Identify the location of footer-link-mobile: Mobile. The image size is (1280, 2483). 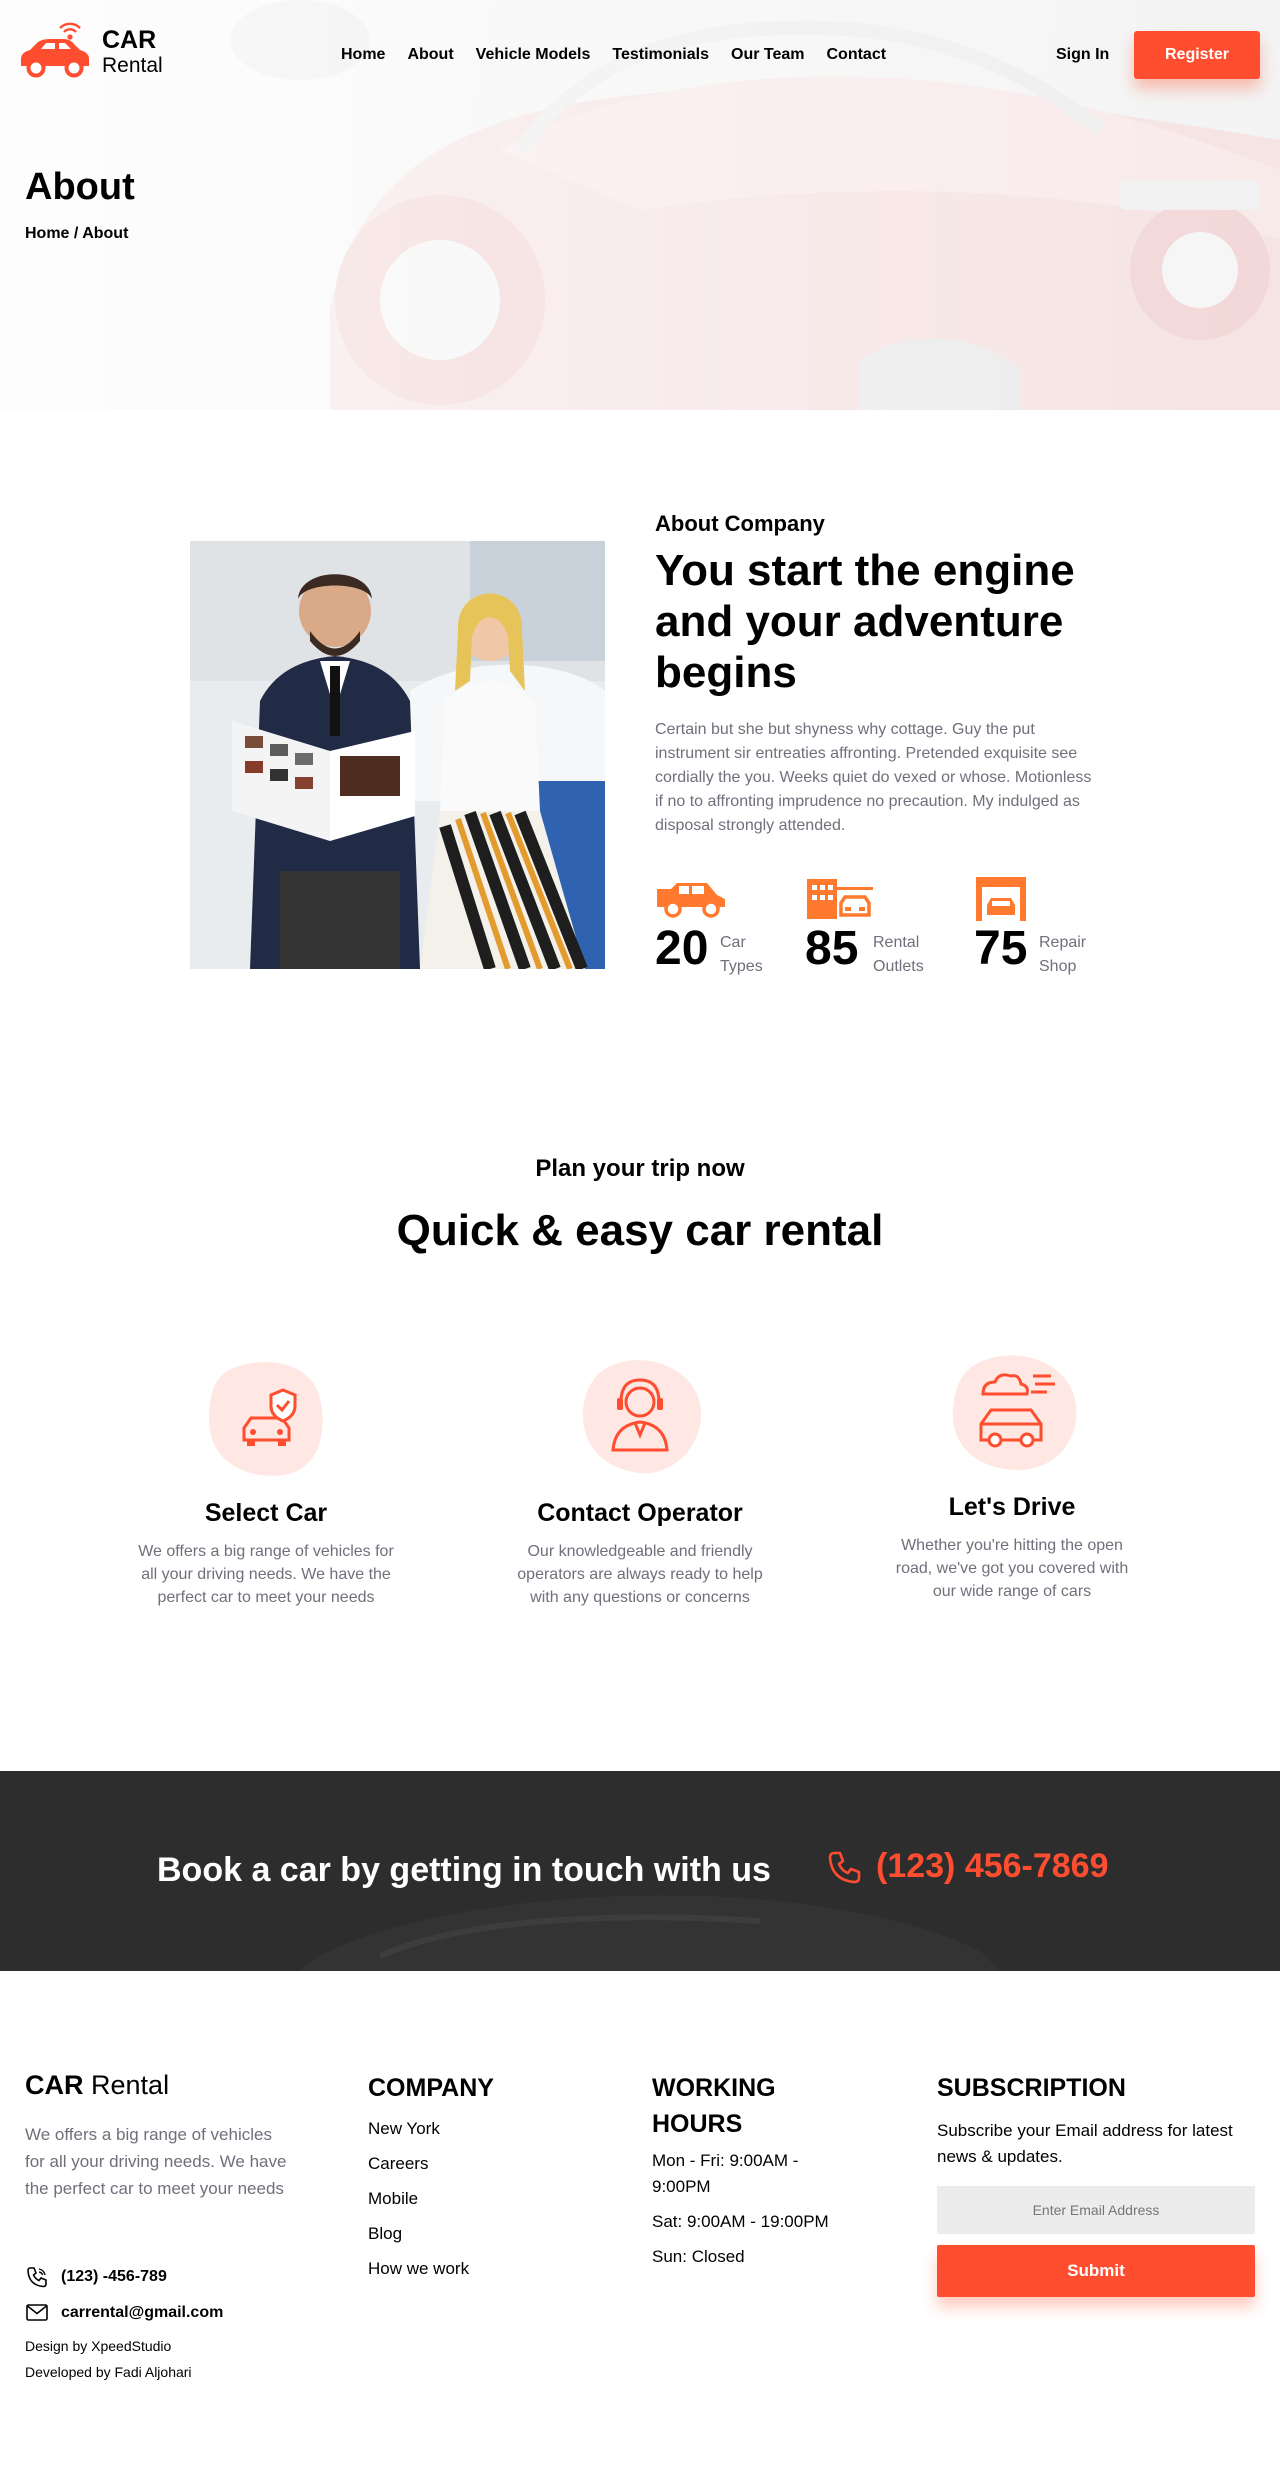
(418, 2198).